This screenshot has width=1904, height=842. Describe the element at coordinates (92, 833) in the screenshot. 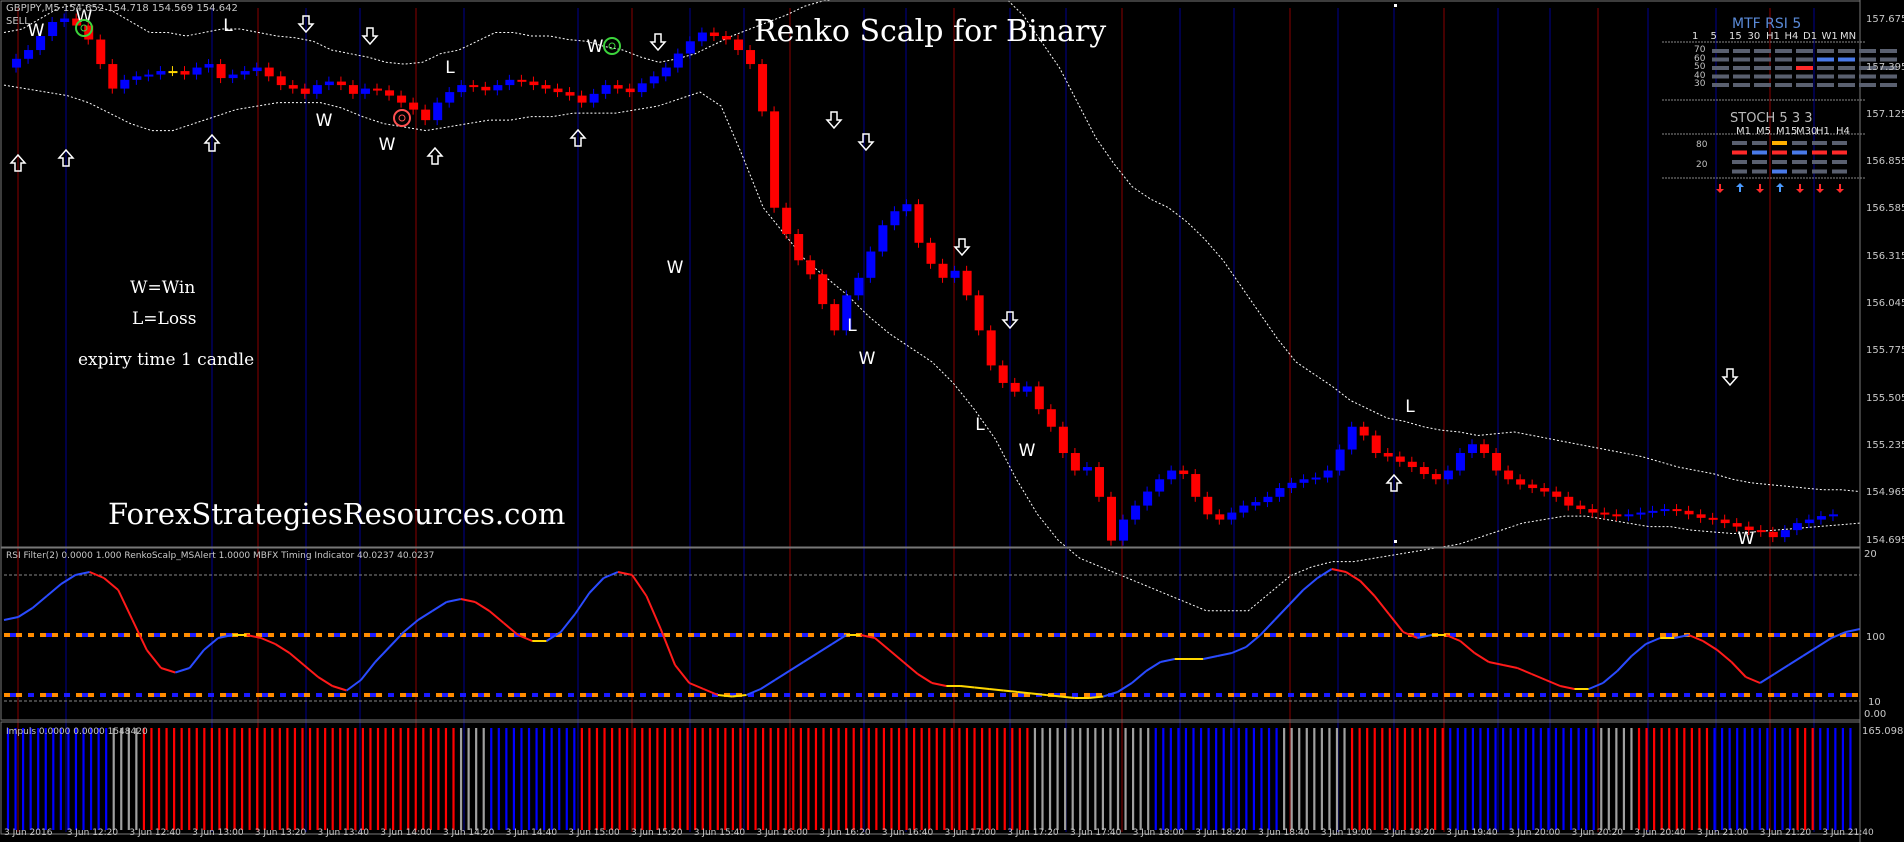

I see `time-tick: 3 Jun 12:20` at that location.